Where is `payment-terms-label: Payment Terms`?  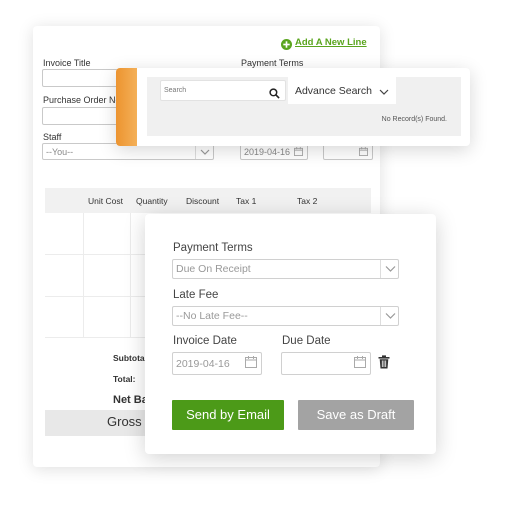
payment-terms-label: Payment Terms is located at coordinates (213, 248).